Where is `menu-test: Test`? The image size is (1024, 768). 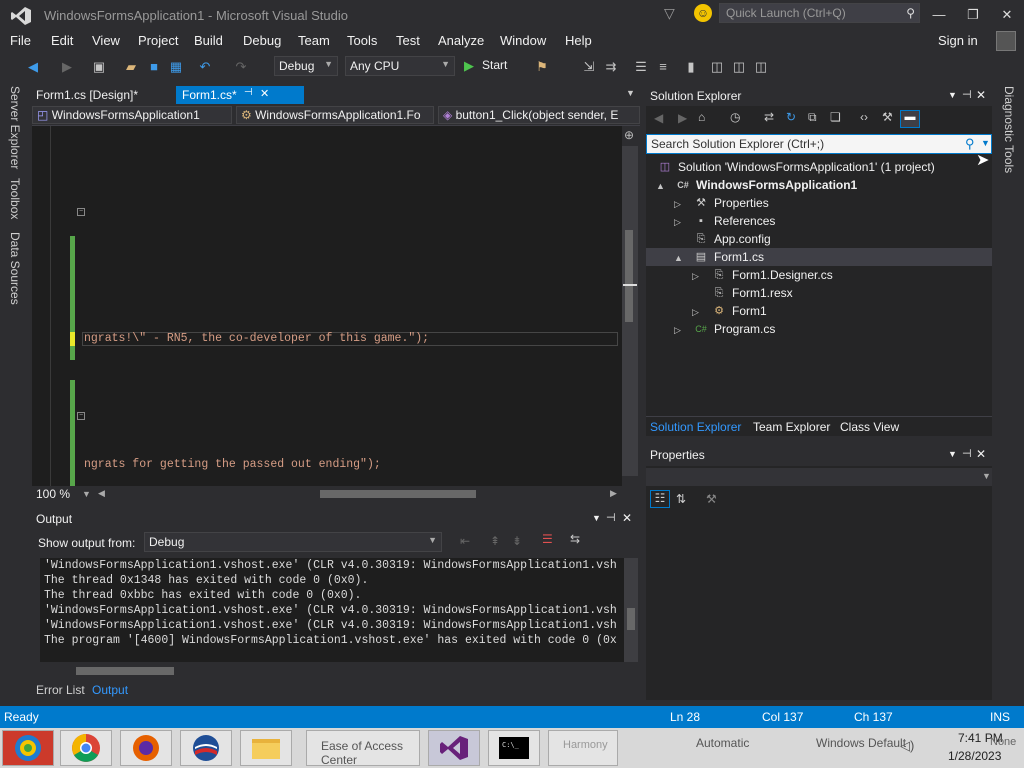
menu-test: Test is located at coordinates (408, 40).